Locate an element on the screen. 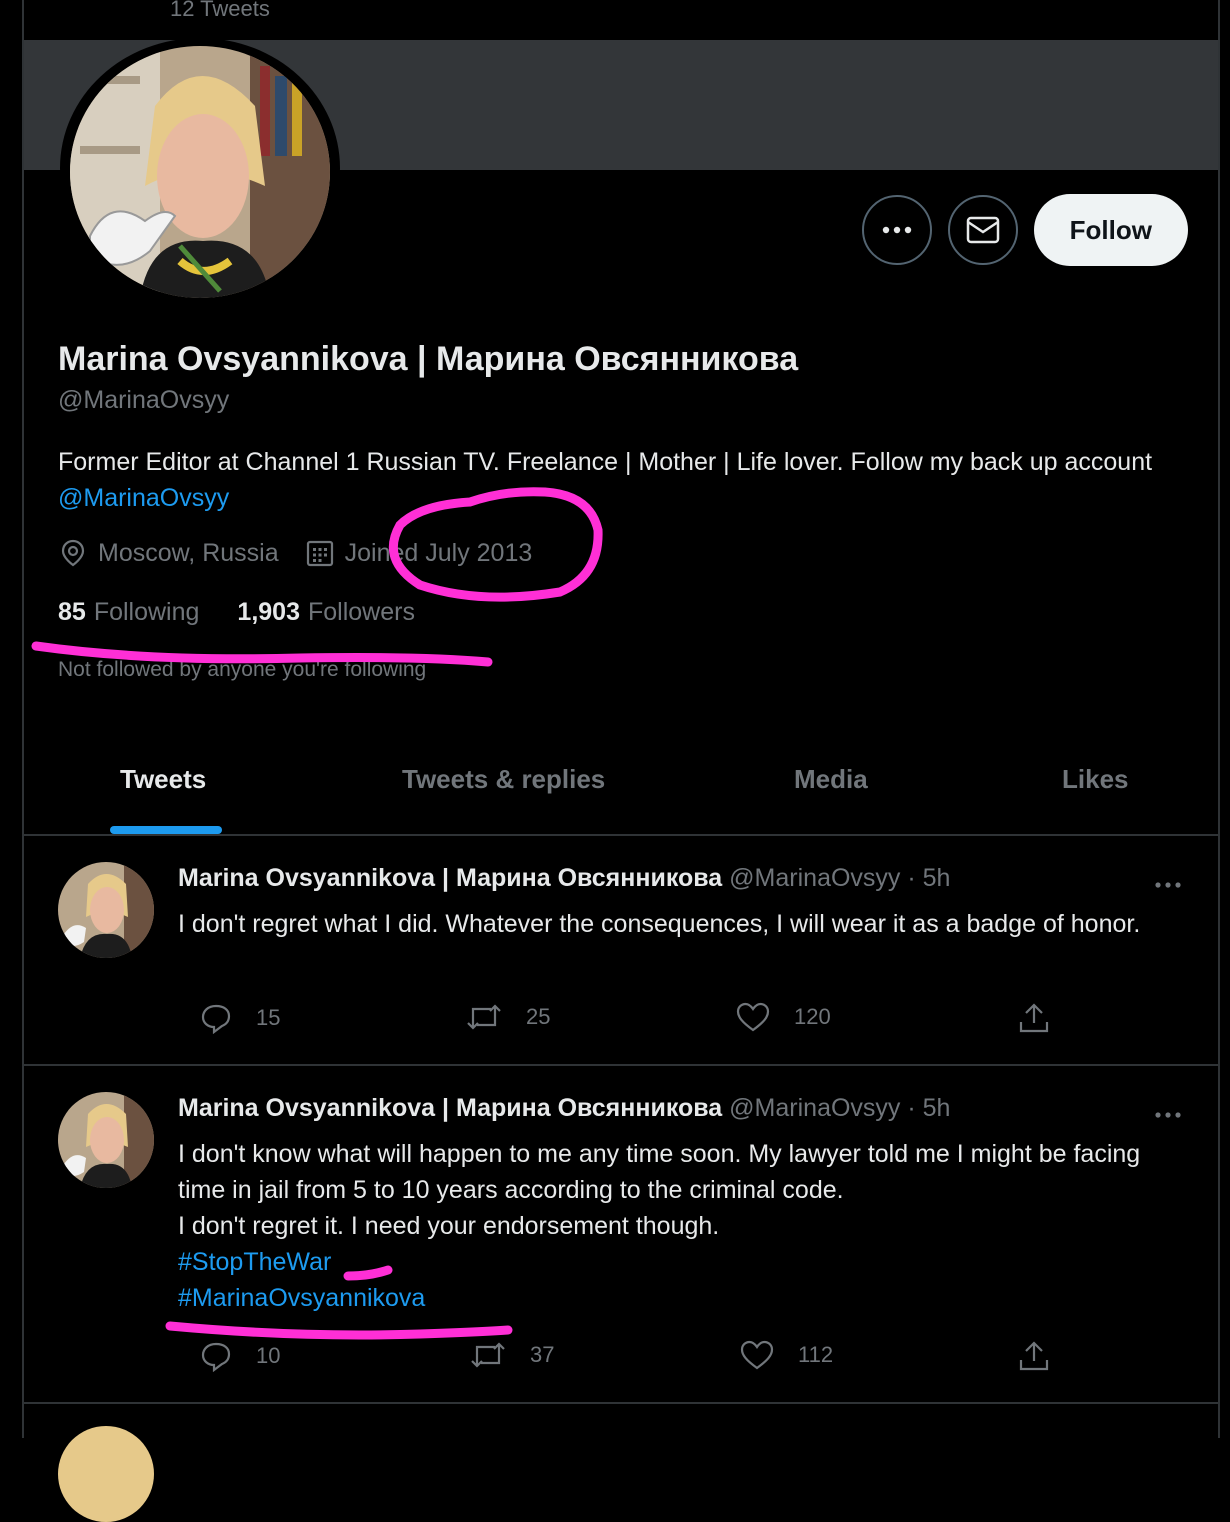  like-count: 120 is located at coordinates (812, 1016).